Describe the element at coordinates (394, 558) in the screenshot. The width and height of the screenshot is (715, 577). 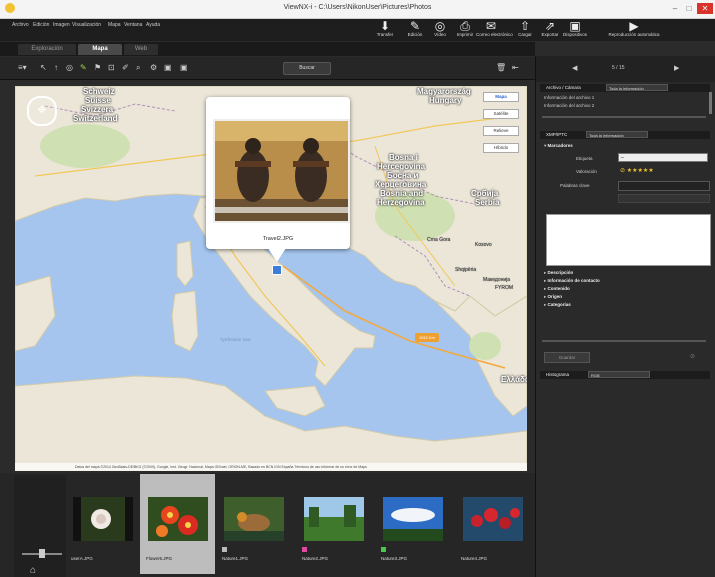
I see `thumbnail-name: Nature3.JPG` at that location.